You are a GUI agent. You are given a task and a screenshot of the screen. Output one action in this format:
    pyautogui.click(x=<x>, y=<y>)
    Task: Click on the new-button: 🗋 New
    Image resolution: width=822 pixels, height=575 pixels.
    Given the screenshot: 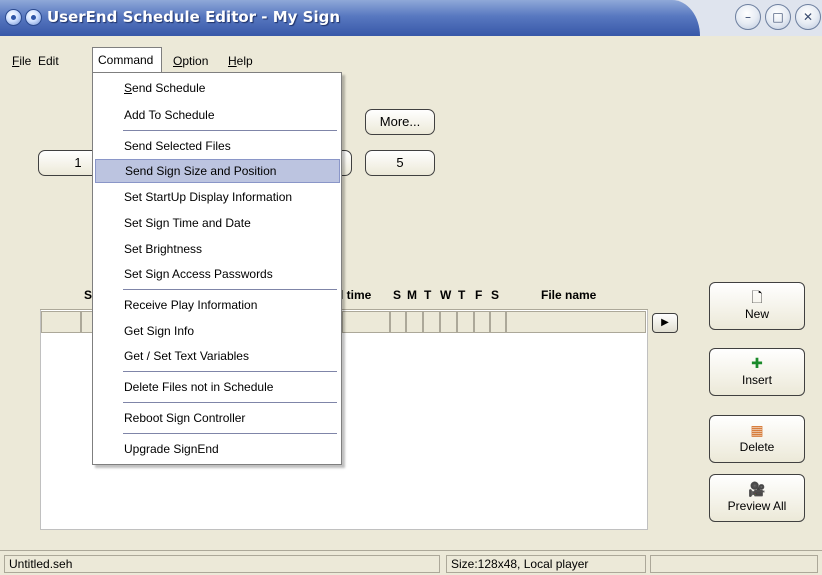 What is the action you would take?
    pyautogui.click(x=757, y=306)
    